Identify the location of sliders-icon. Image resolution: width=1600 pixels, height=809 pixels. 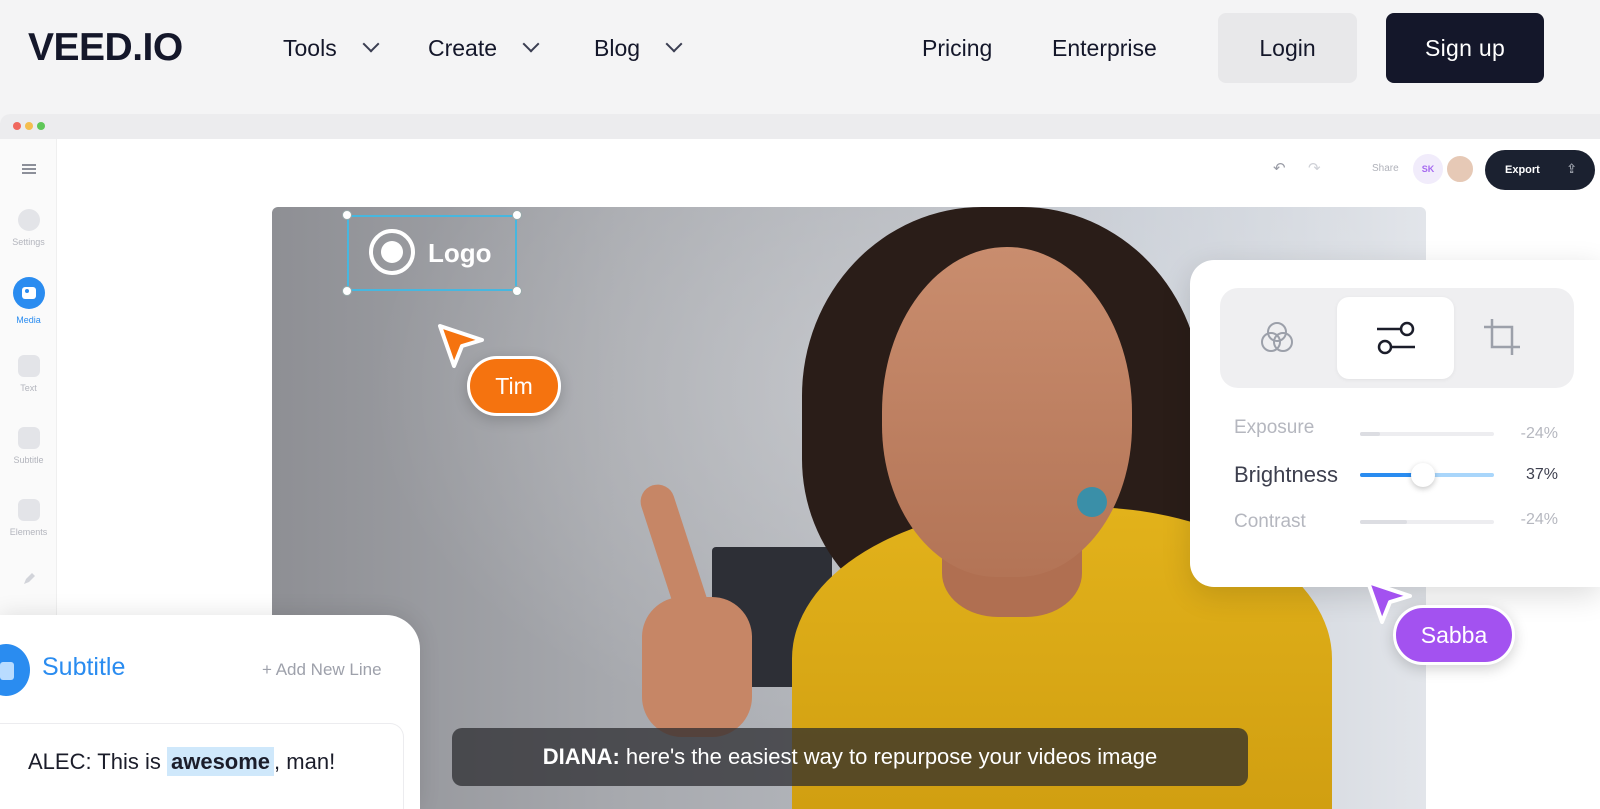
(1396, 338).